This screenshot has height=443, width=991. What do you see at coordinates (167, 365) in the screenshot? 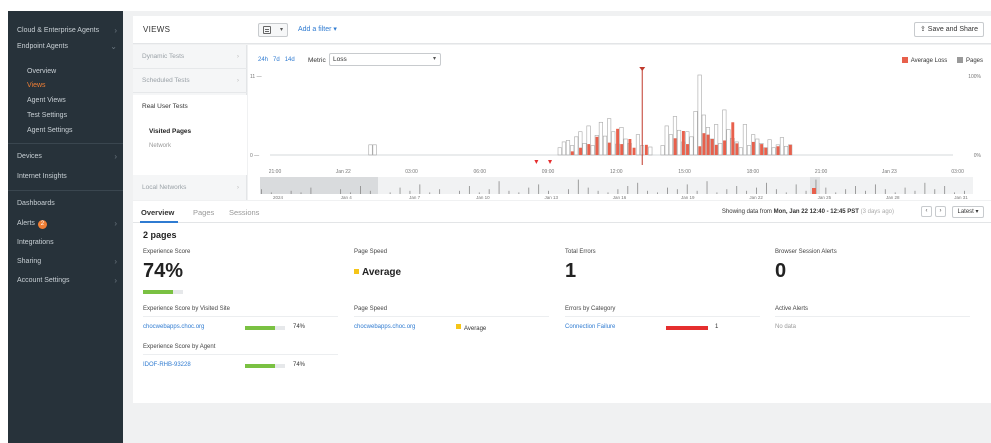
I see `agent-link: IDOF-RHB-93228` at bounding box center [167, 365].